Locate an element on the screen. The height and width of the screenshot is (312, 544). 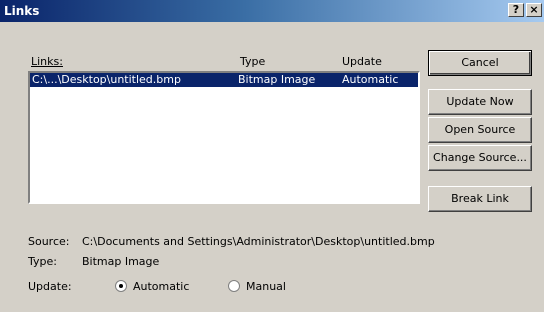
help-button: ? is located at coordinates (516, 10).